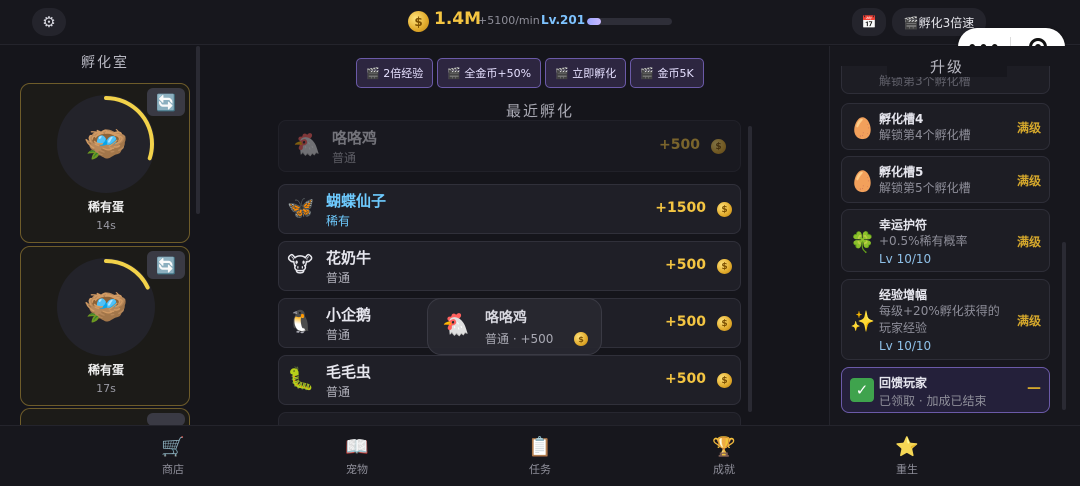 The height and width of the screenshot is (486, 1080). What do you see at coordinates (903, 225) in the screenshot?
I see `upgrade-name: 幸运护符` at bounding box center [903, 225].